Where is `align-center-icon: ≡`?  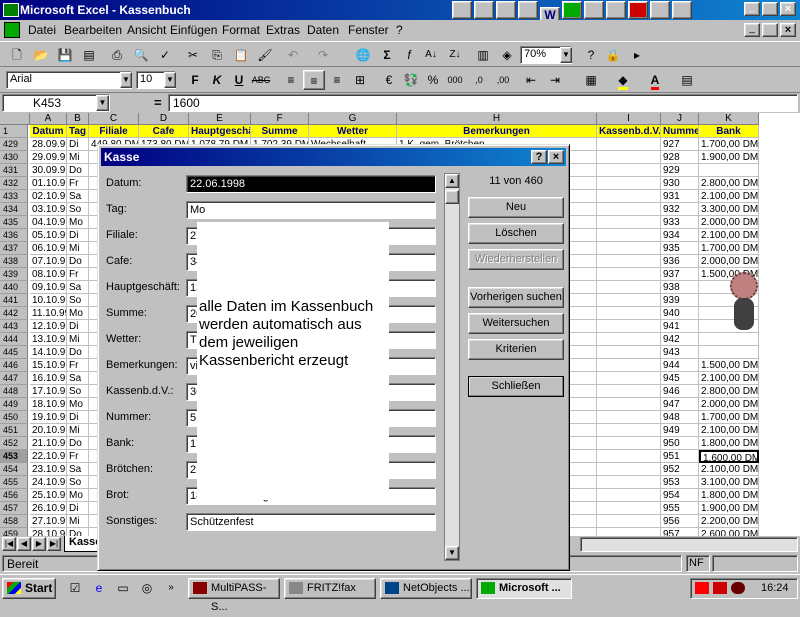 align-center-icon: ≡ is located at coordinates (314, 80).